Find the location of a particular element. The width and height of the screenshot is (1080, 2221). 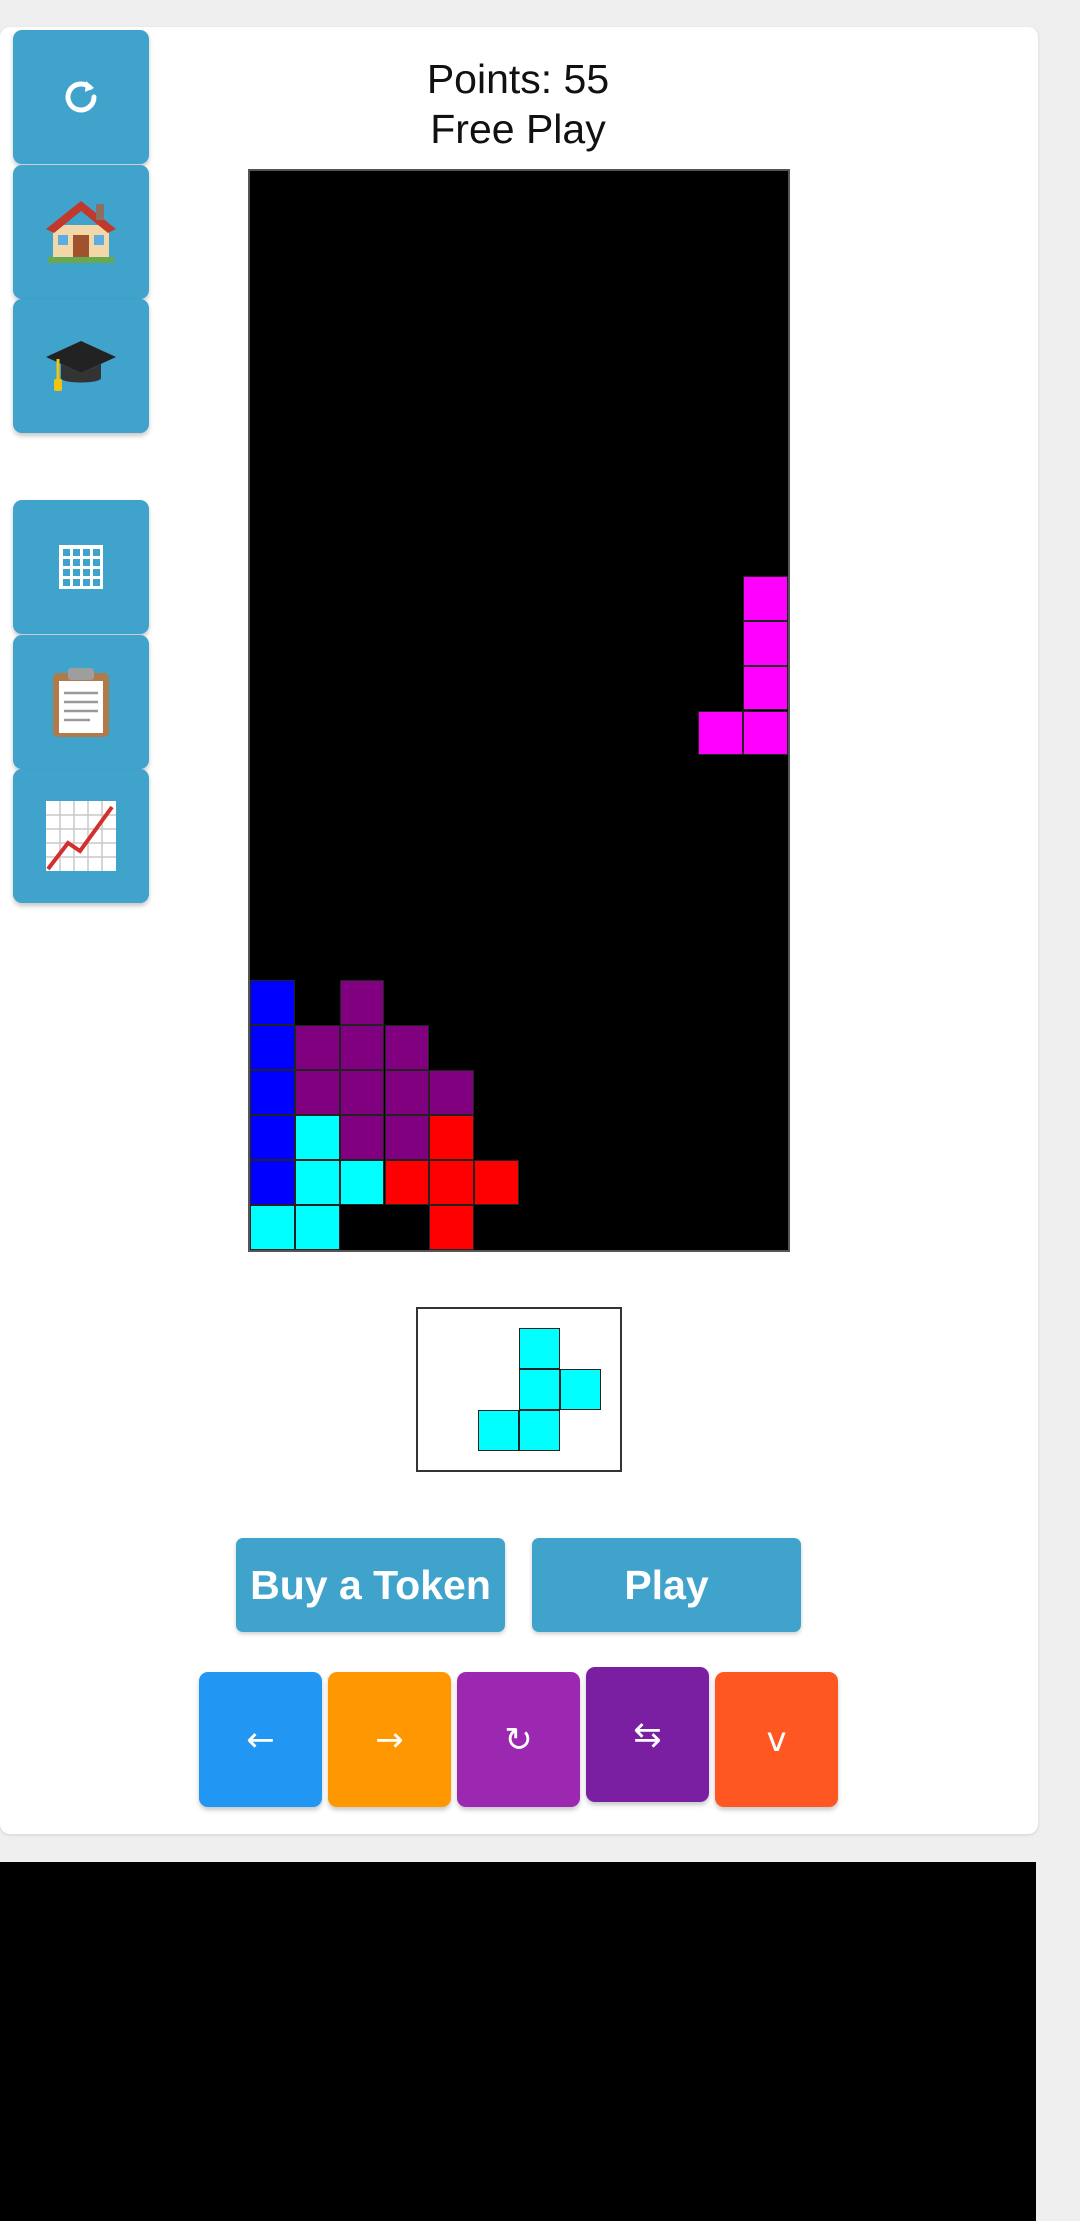

home-button is located at coordinates (81, 232).